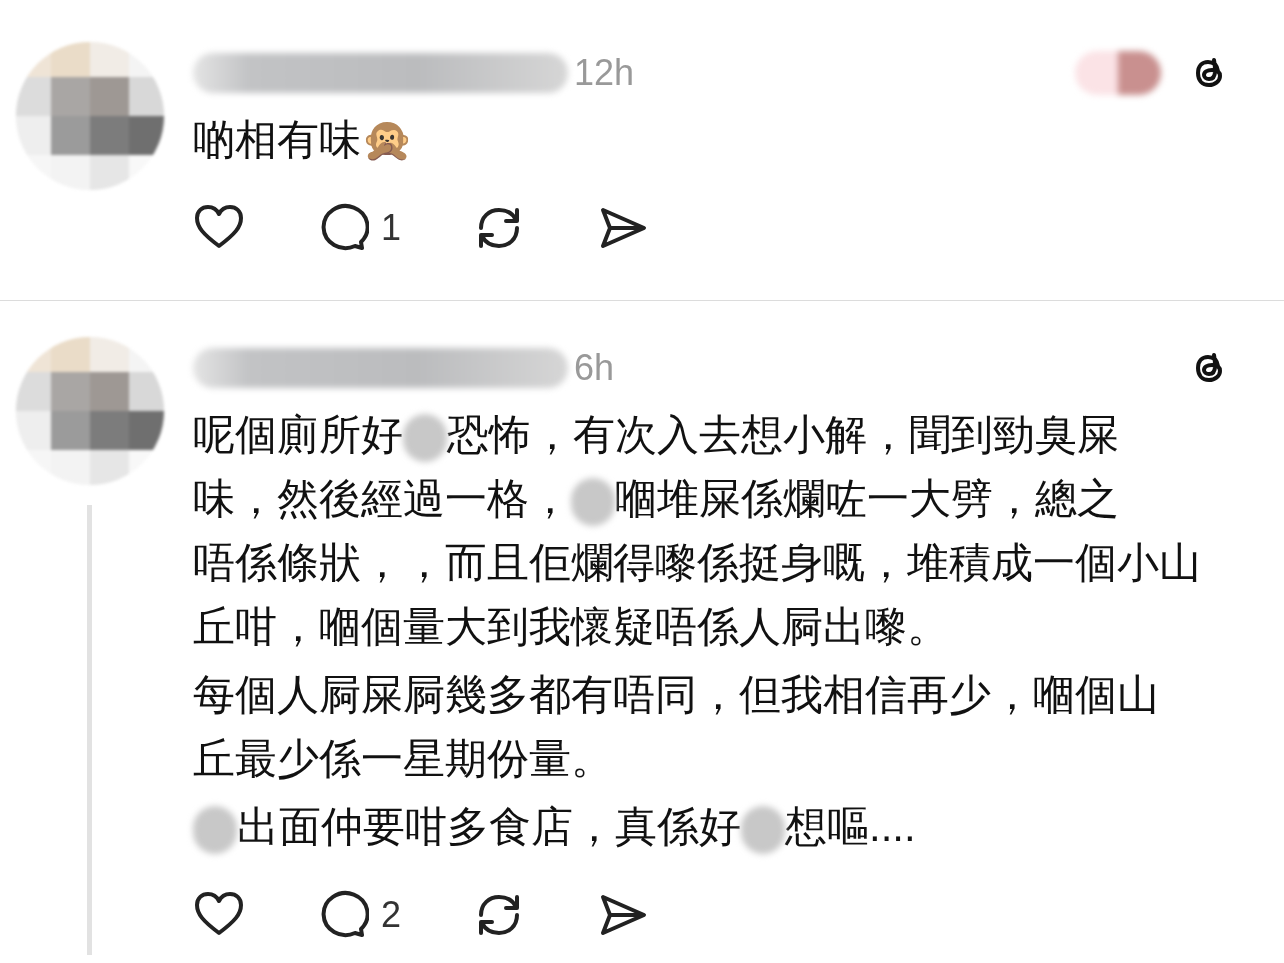  Describe the element at coordinates (391, 915) in the screenshot. I see `reply-count: 2` at that location.